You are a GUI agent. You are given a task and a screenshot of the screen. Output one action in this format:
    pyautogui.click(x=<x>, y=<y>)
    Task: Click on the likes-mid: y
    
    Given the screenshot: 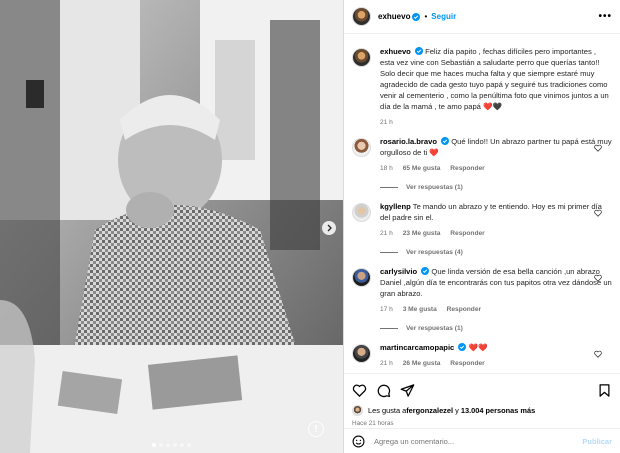 What is the action you would take?
    pyautogui.click(x=457, y=410)
    